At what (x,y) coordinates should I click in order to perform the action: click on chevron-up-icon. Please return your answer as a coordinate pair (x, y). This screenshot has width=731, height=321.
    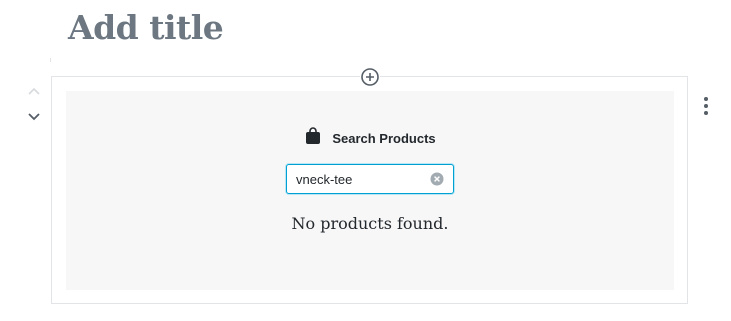
    Looking at the image, I should click on (34, 92).